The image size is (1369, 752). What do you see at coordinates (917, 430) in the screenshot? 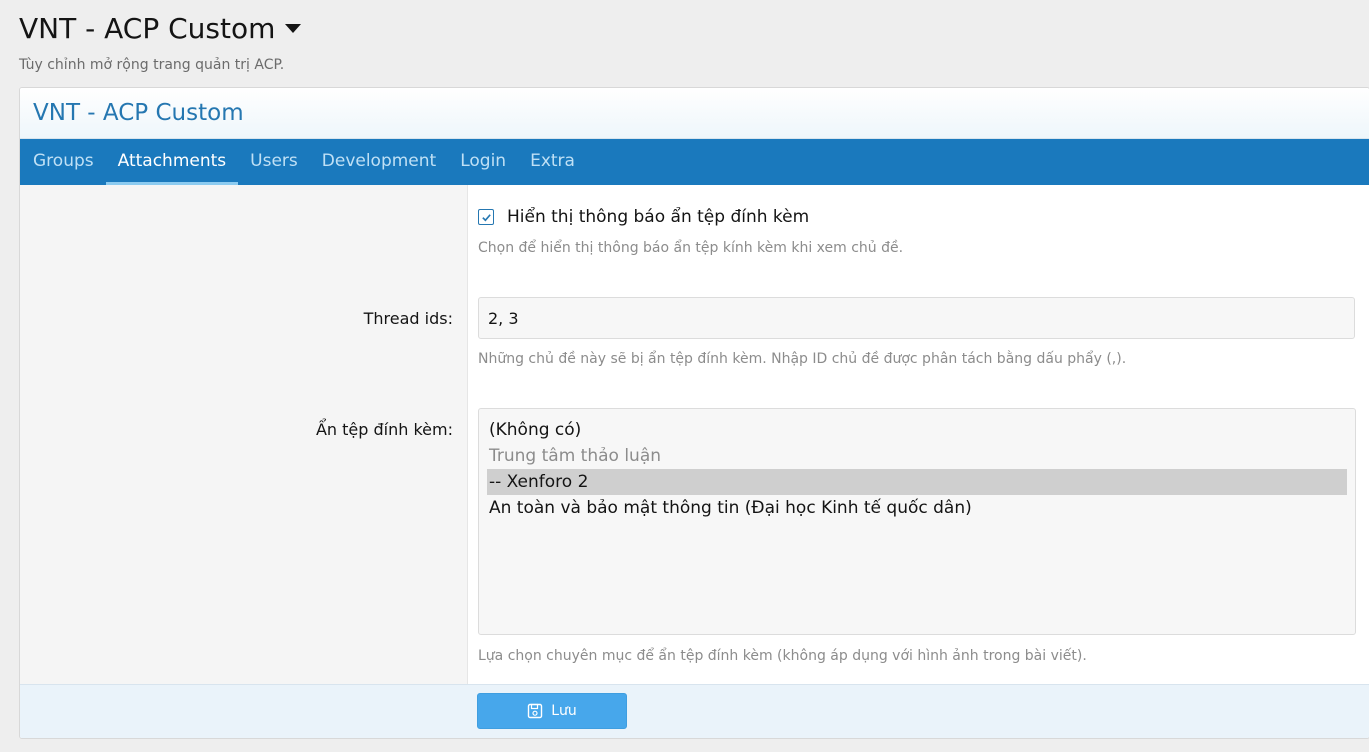
I see `select-option: (Không có)` at bounding box center [917, 430].